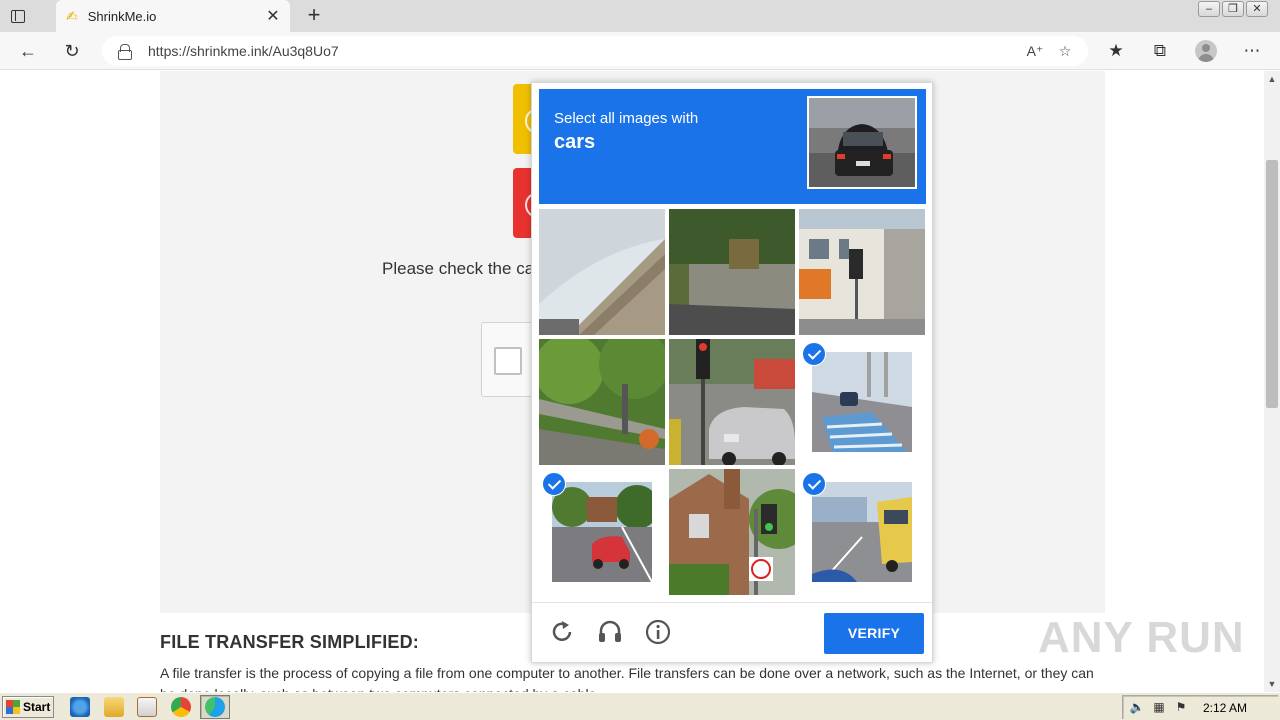  I want to click on edge-icon, so click(215, 707).